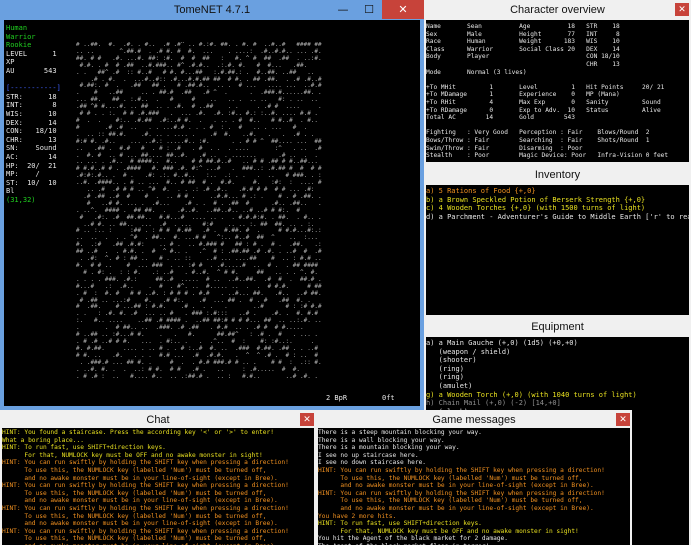  Describe the element at coordinates (451, 360) in the screenshot. I see `equipment-slot: (shooter)` at that location.